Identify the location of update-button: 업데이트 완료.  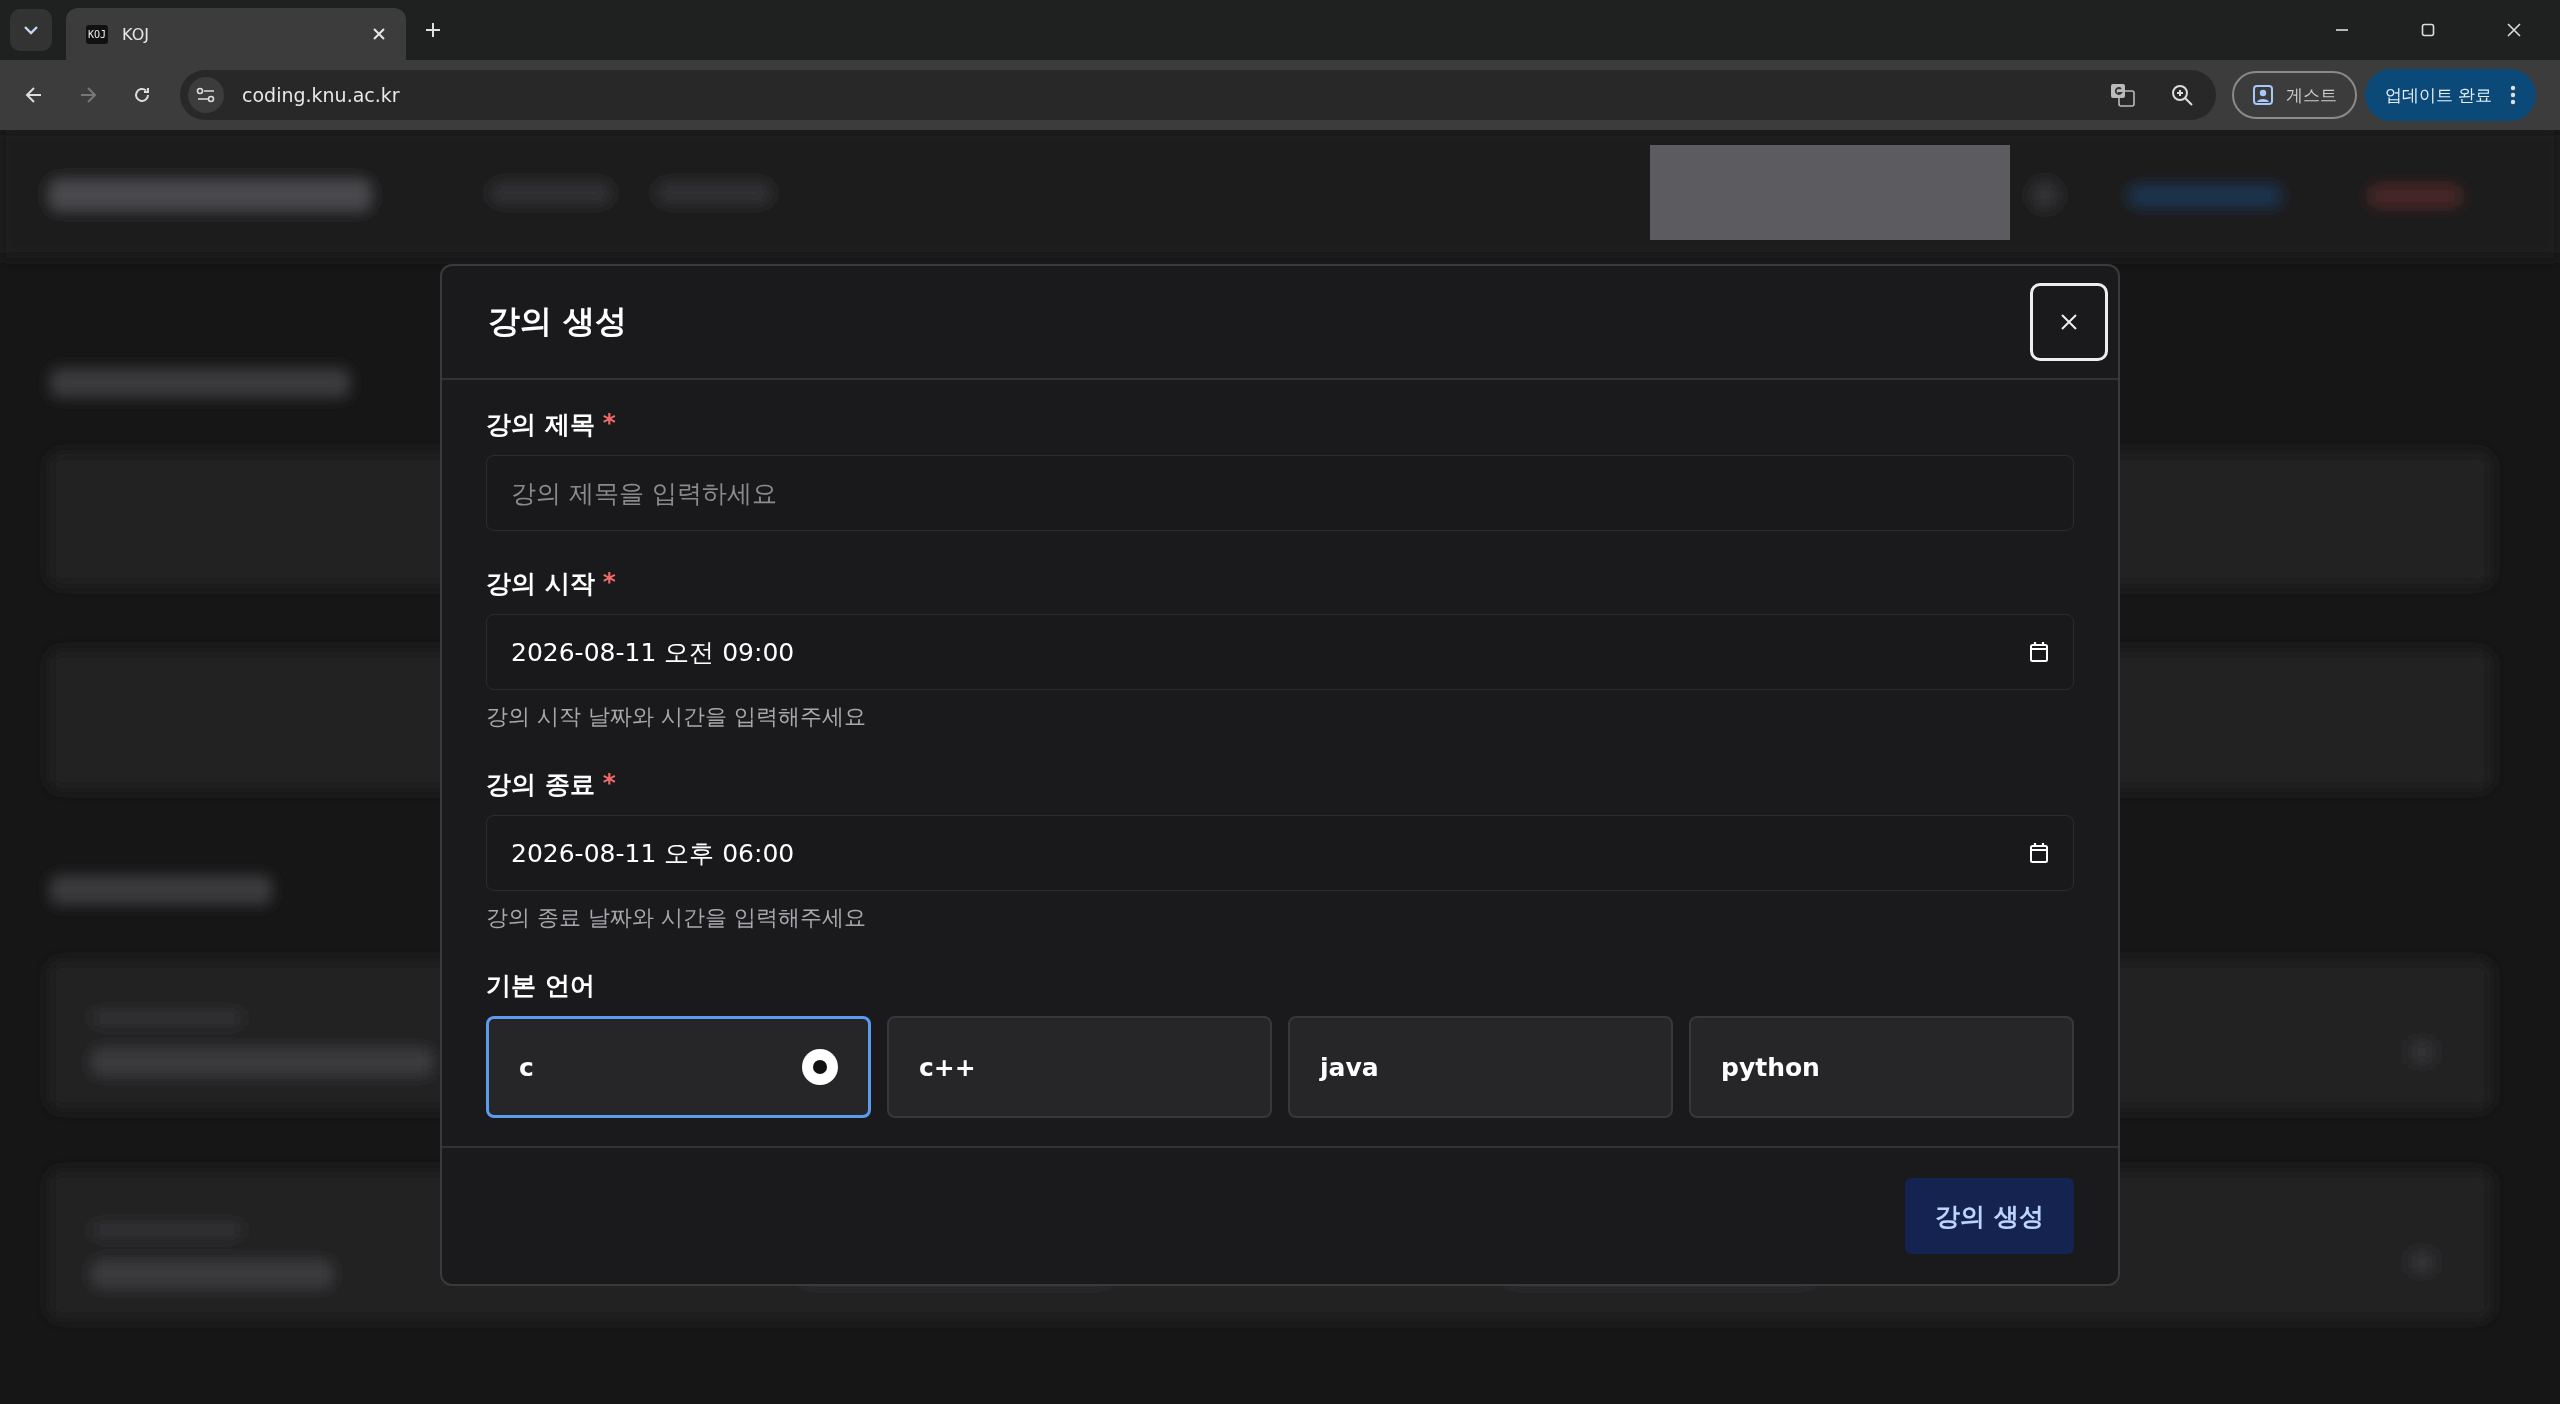
(2450, 95).